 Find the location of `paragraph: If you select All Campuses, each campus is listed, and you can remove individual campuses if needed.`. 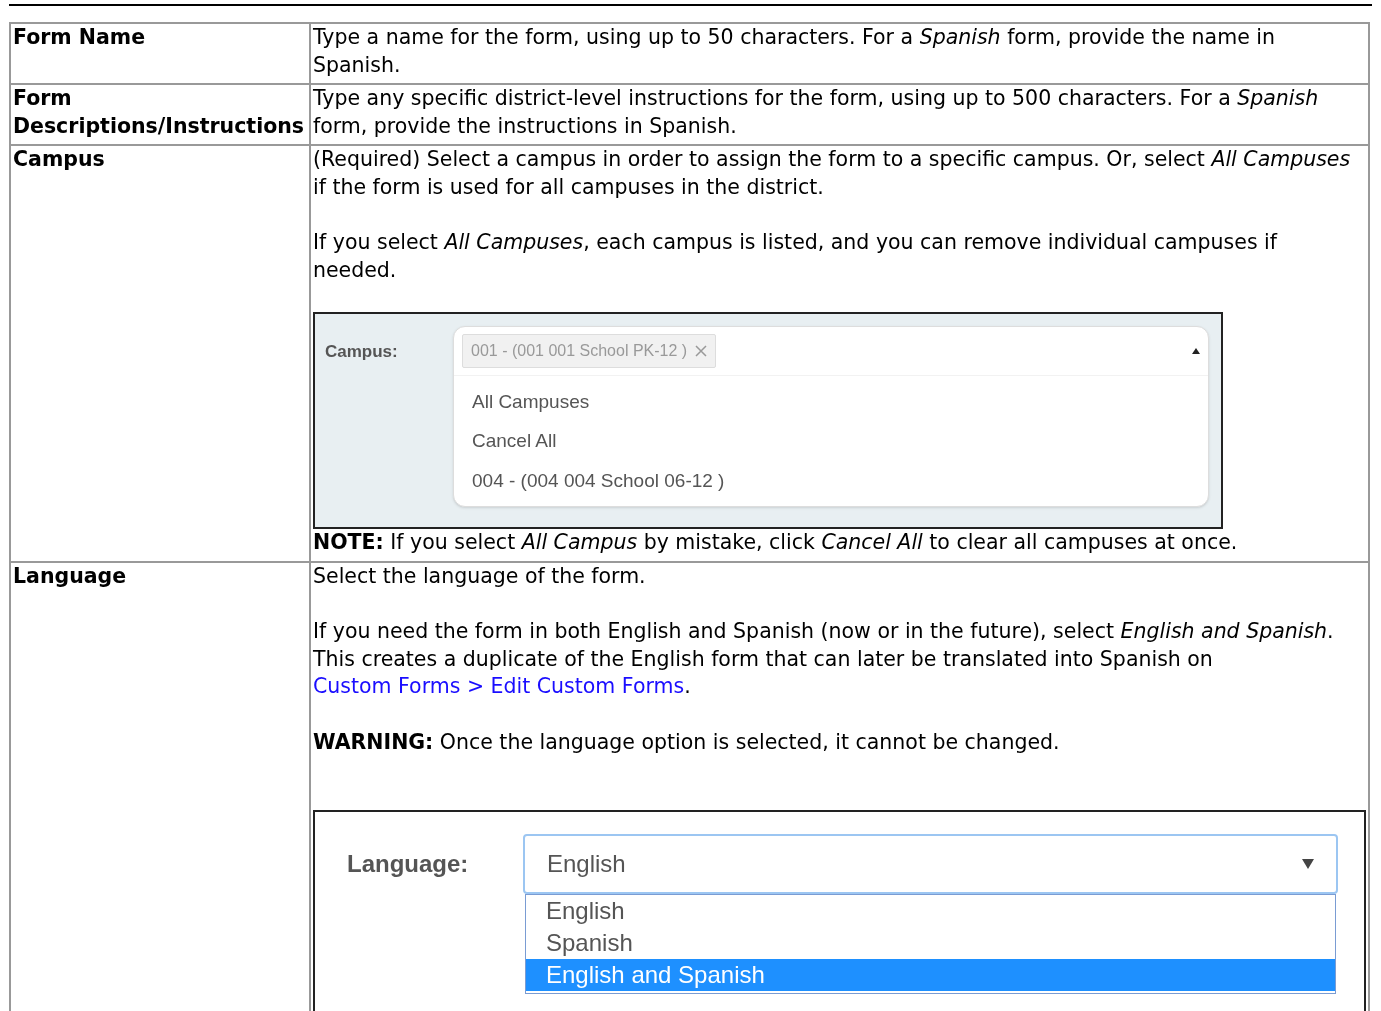

paragraph: If you select All Campuses, each campus is listed, and you can remove individual campuses if needed. is located at coordinates (796, 256).